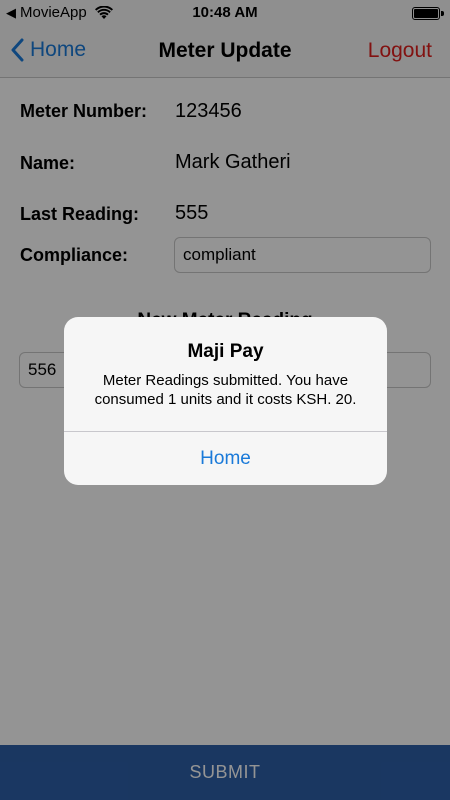  What do you see at coordinates (225, 458) in the screenshot?
I see `alert-home-button: Home` at bounding box center [225, 458].